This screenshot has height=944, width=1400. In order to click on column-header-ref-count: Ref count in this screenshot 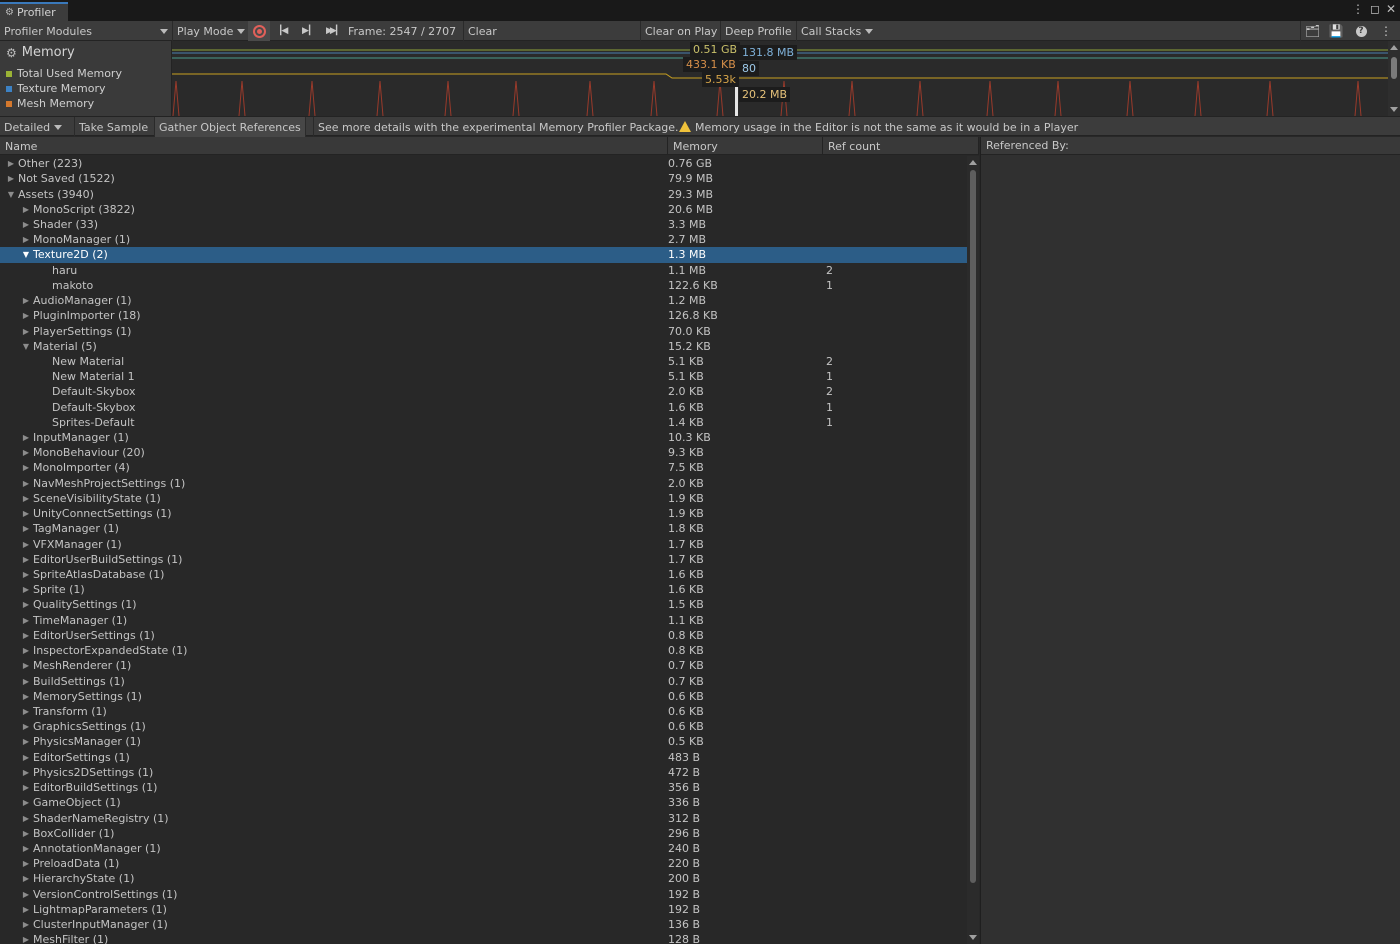, I will do `click(901, 146)`.